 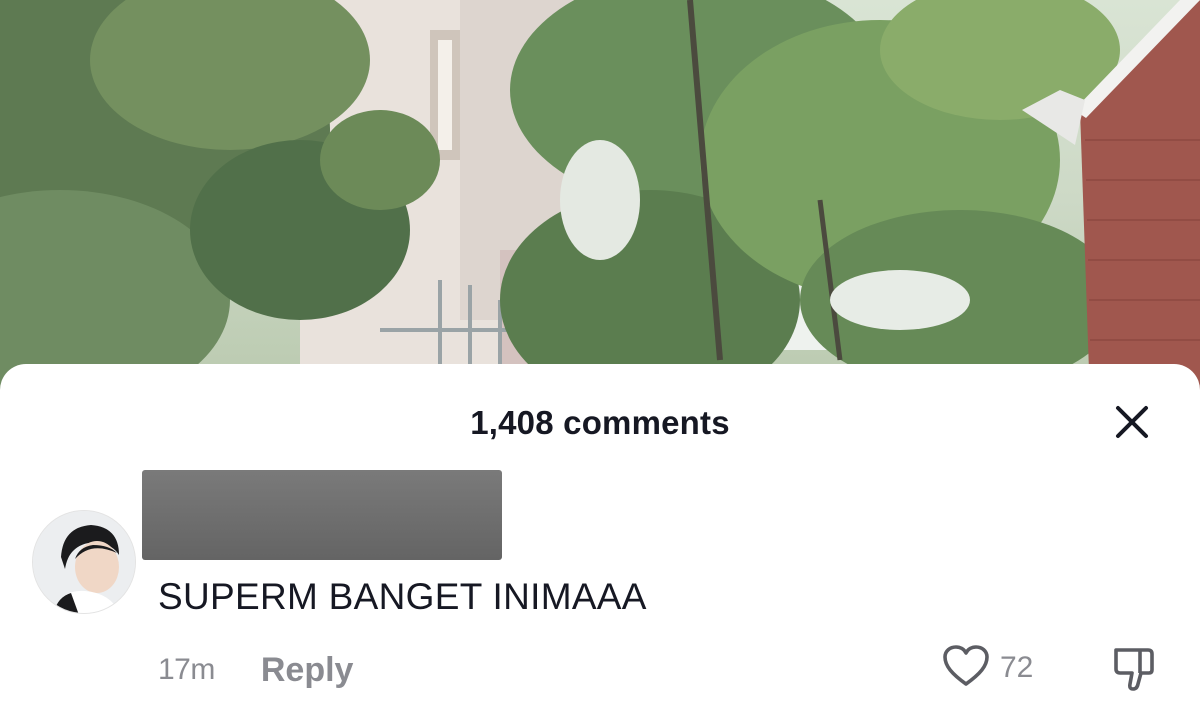 What do you see at coordinates (966, 668) in the screenshot?
I see `heart-icon` at bounding box center [966, 668].